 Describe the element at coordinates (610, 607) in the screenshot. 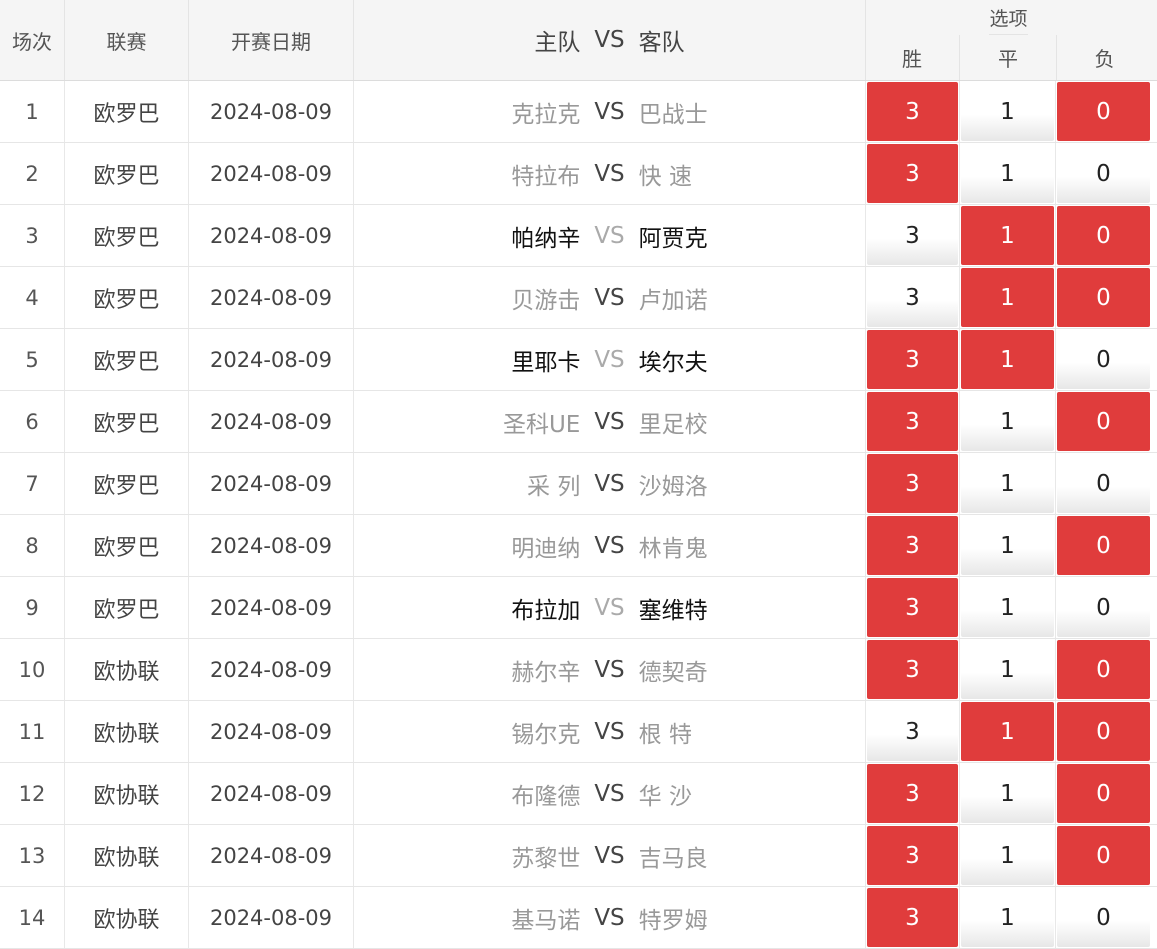

I see `match-teams: 布拉加 VS 塞维特` at that location.